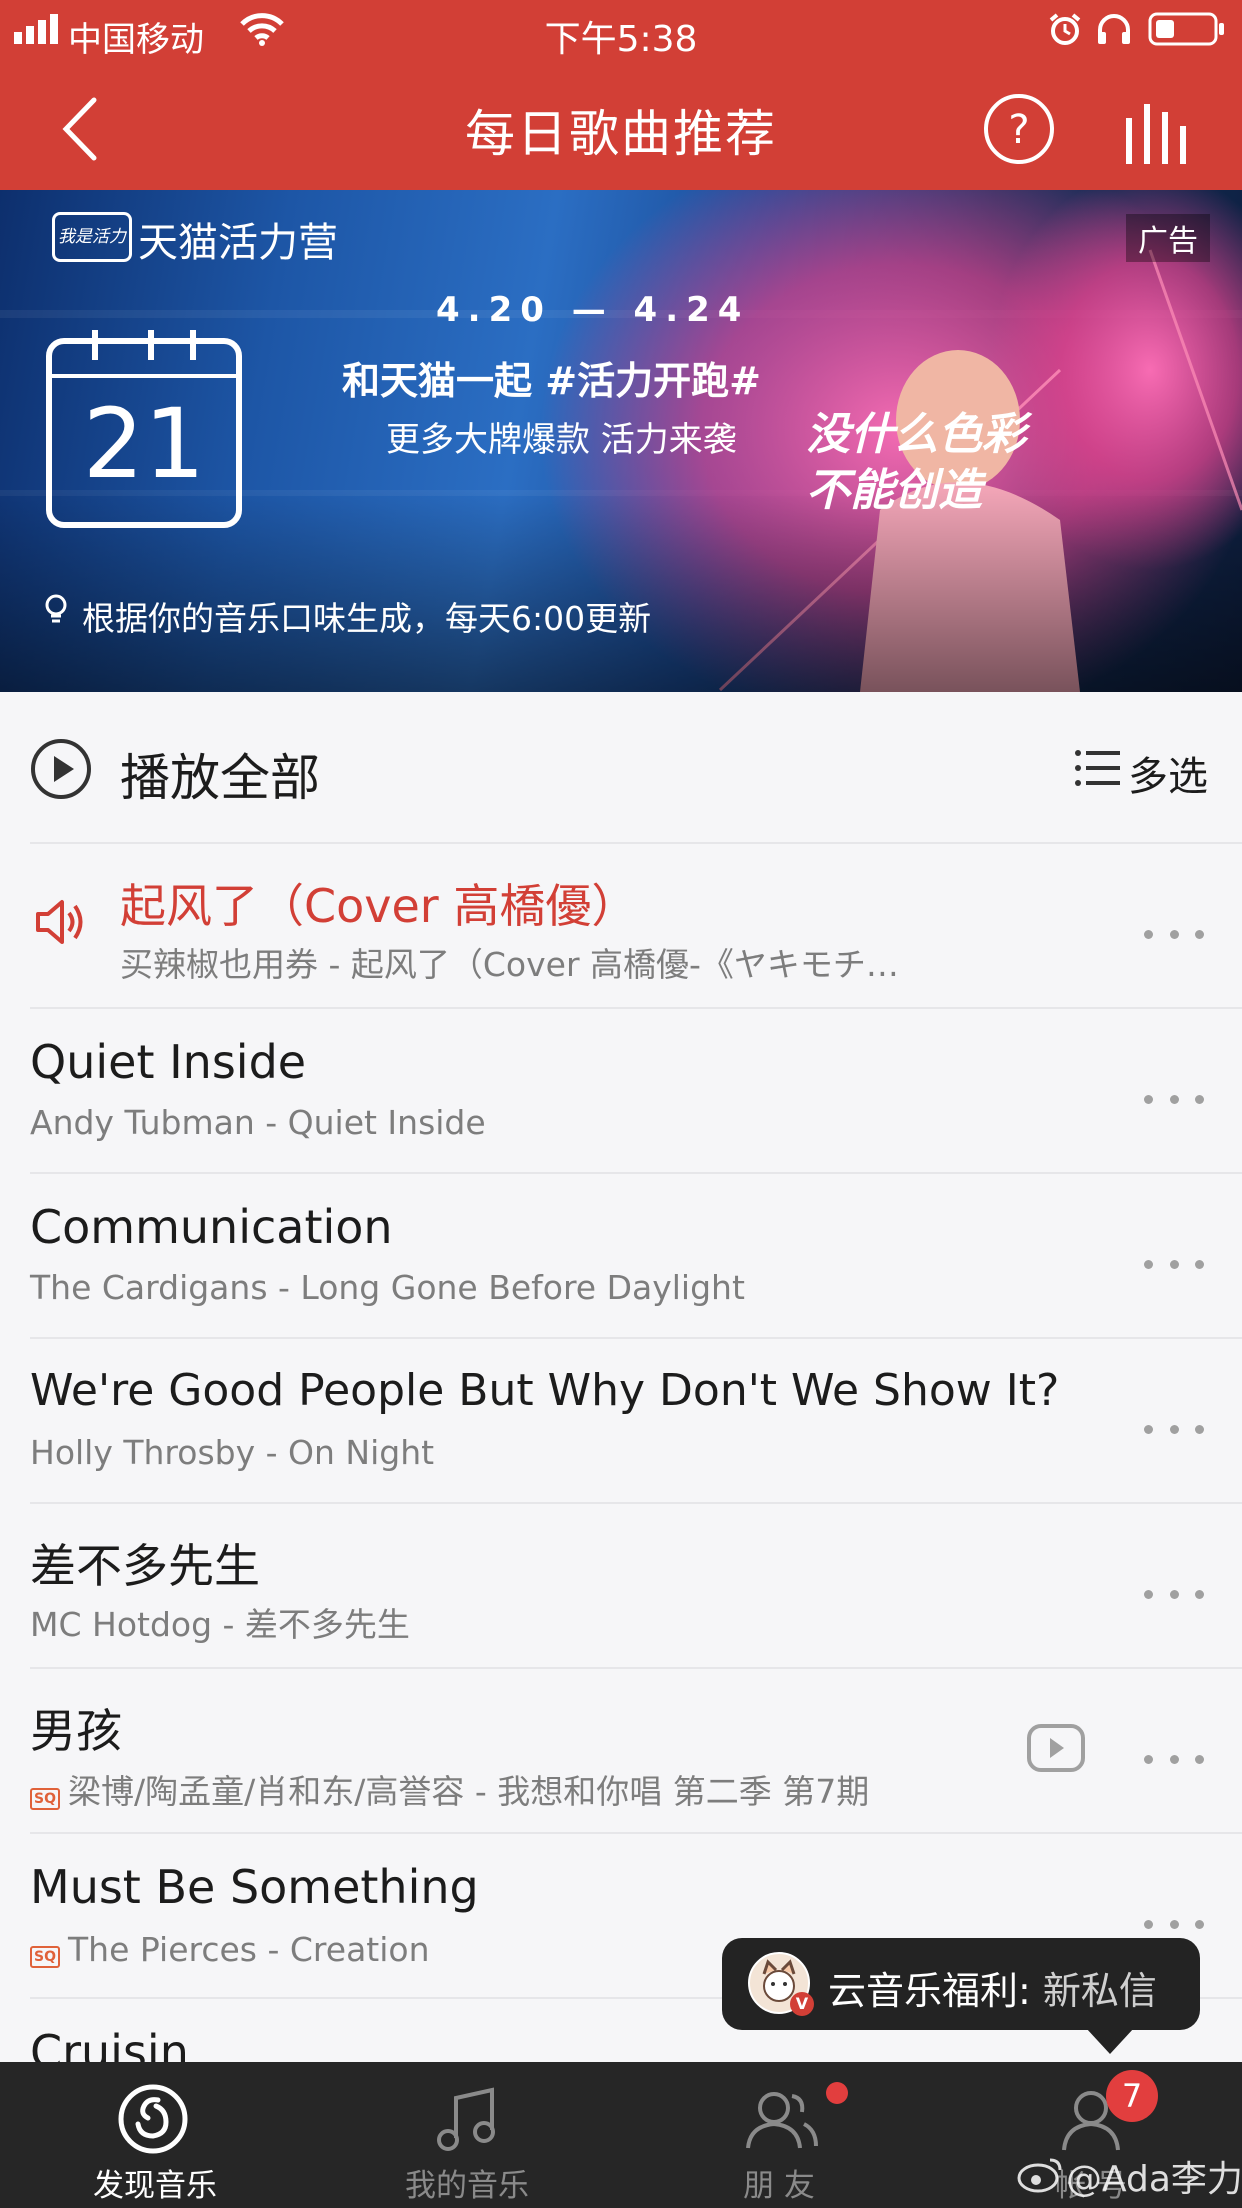 The width and height of the screenshot is (1242, 2208). I want to click on tab-discover: 发现音乐, so click(155, 2135).